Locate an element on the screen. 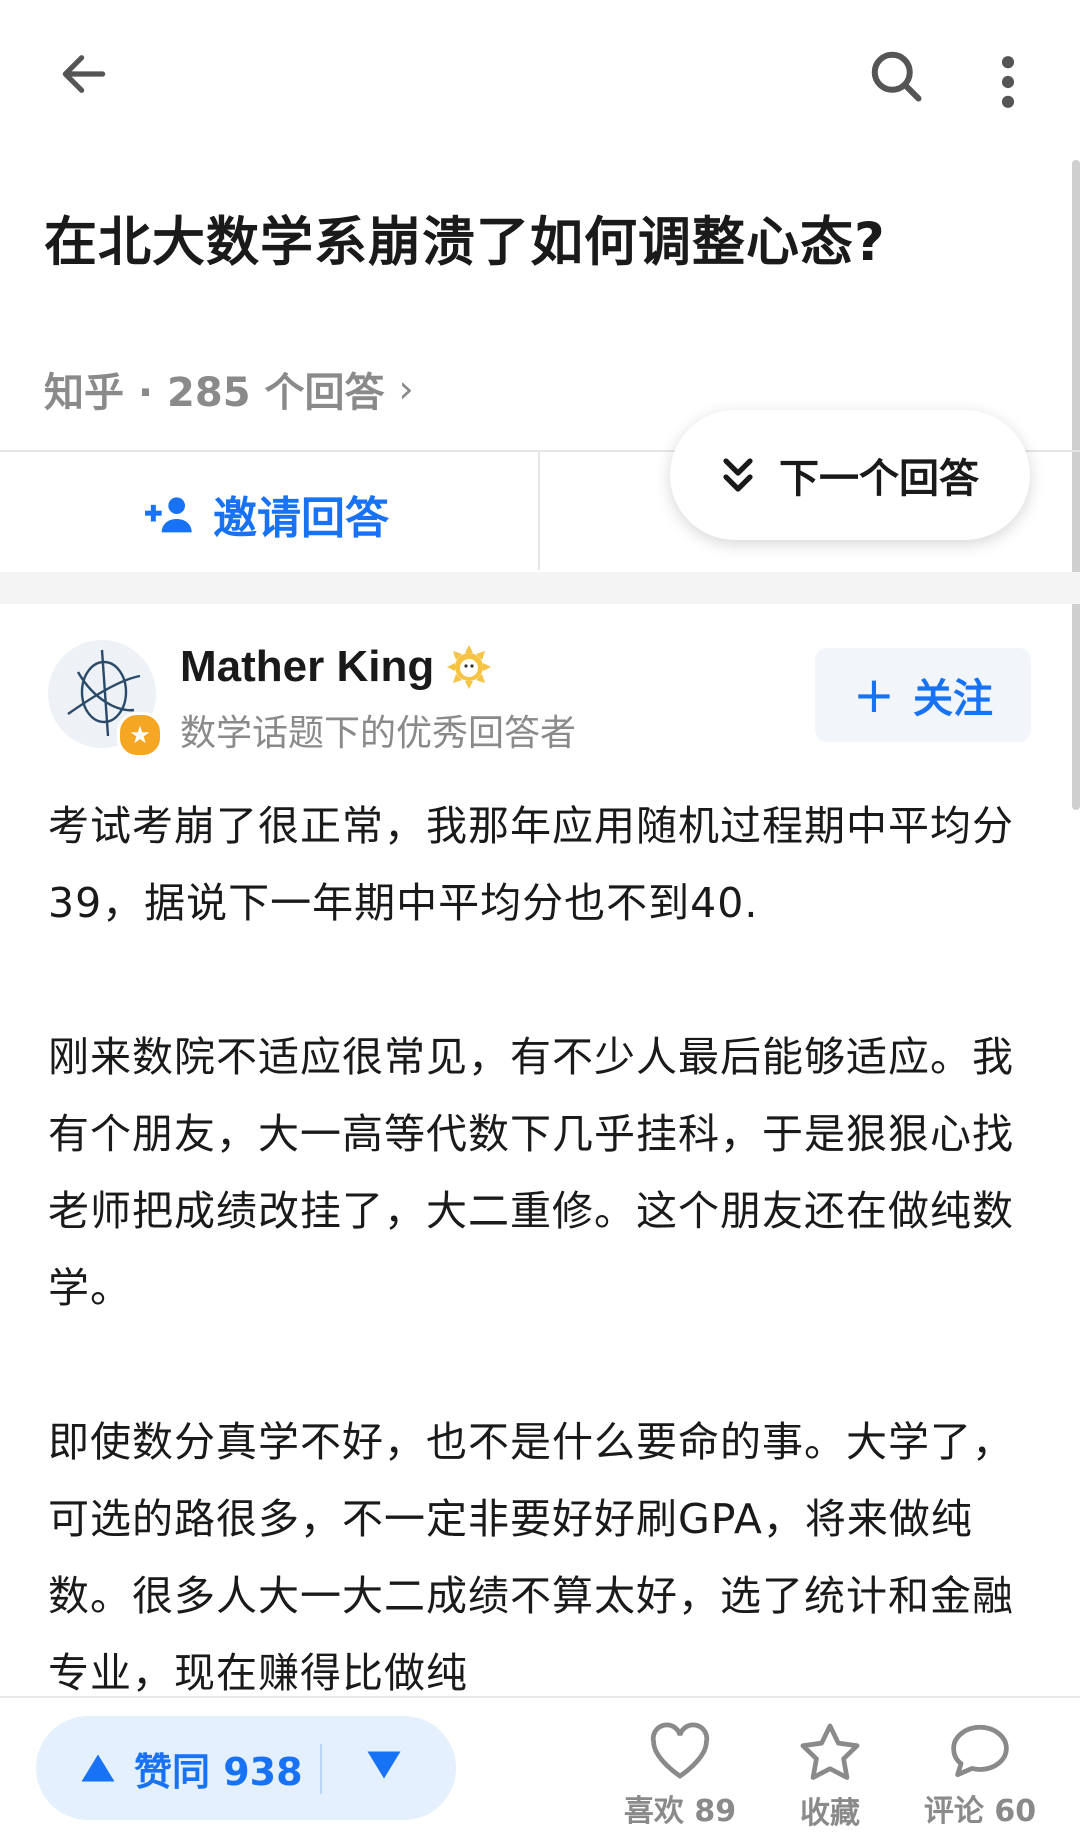 The height and width of the screenshot is (1842, 1080). triangle-down-icon is located at coordinates (384, 1765).